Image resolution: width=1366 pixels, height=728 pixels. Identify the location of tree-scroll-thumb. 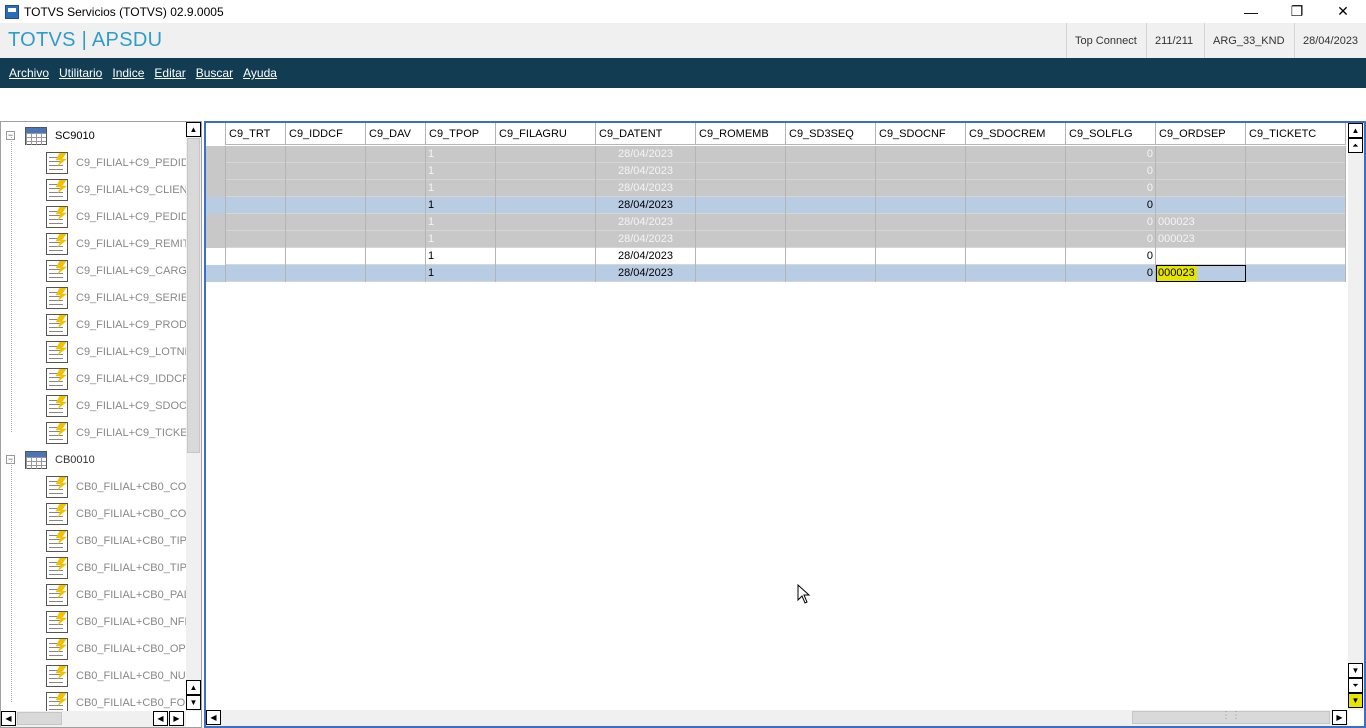
(193, 295).